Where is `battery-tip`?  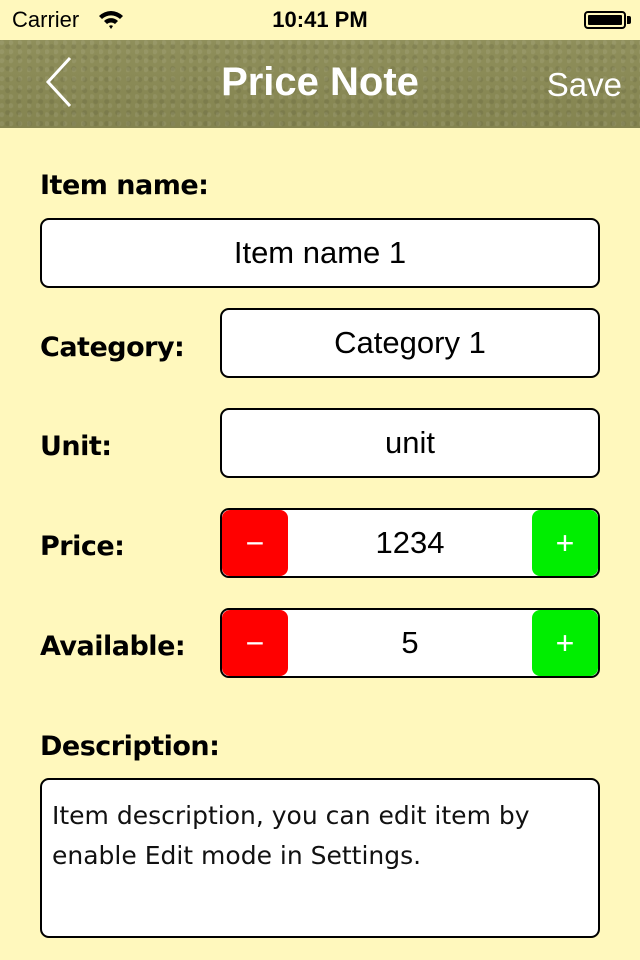
battery-tip is located at coordinates (629, 20).